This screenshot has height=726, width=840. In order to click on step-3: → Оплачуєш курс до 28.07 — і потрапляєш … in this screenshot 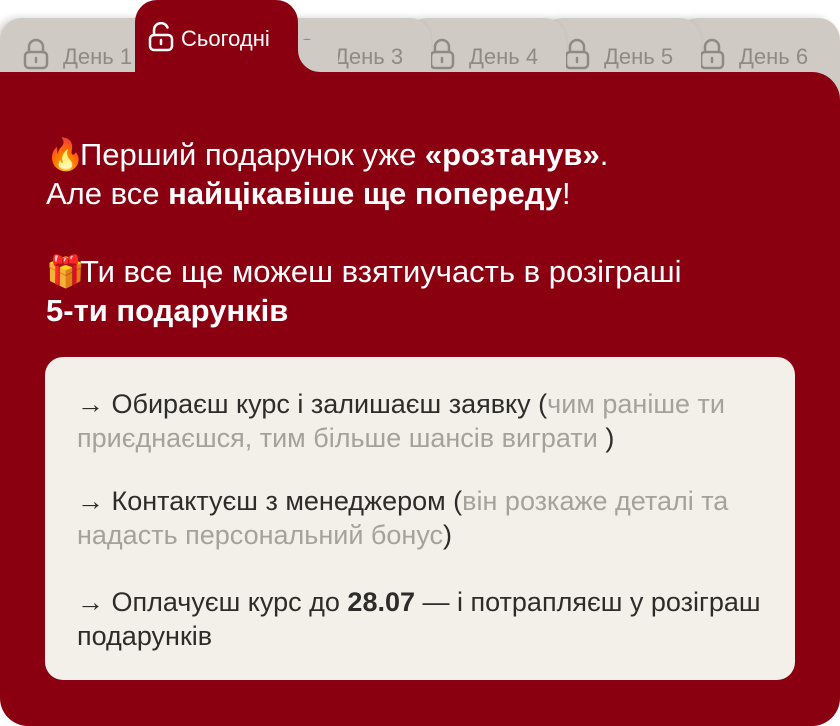, I will do `click(419, 619)`.